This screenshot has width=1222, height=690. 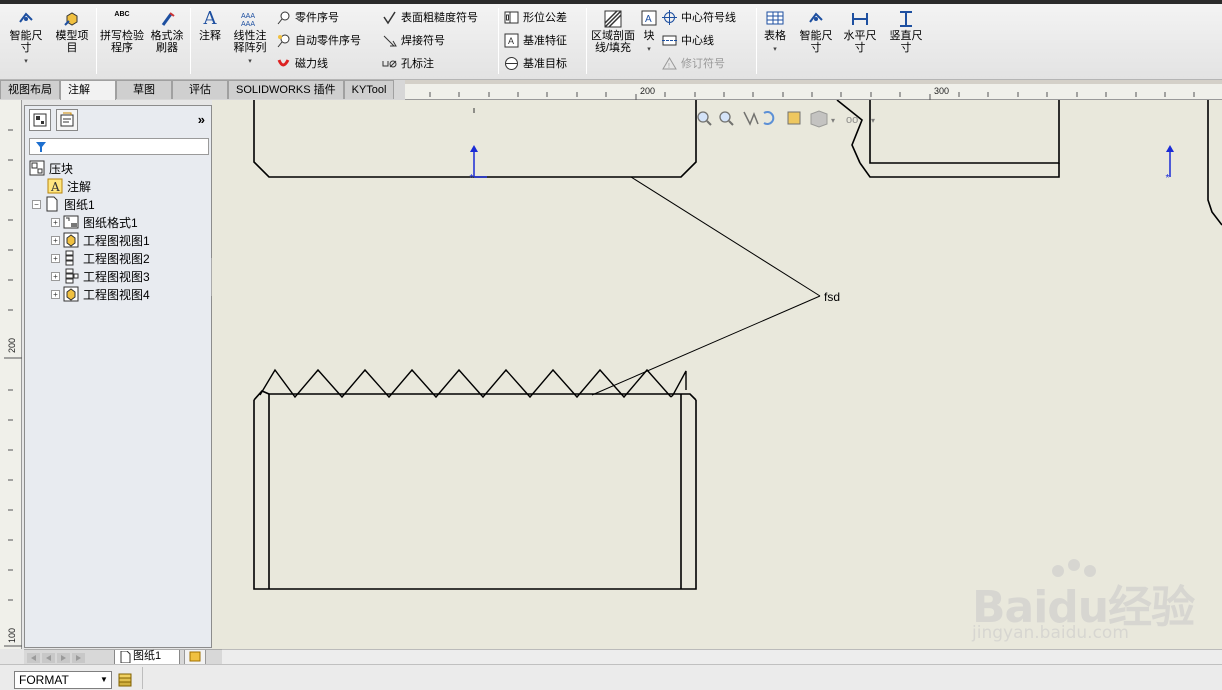 What do you see at coordinates (52, 204) in the screenshot?
I see `sheet-icon` at bounding box center [52, 204].